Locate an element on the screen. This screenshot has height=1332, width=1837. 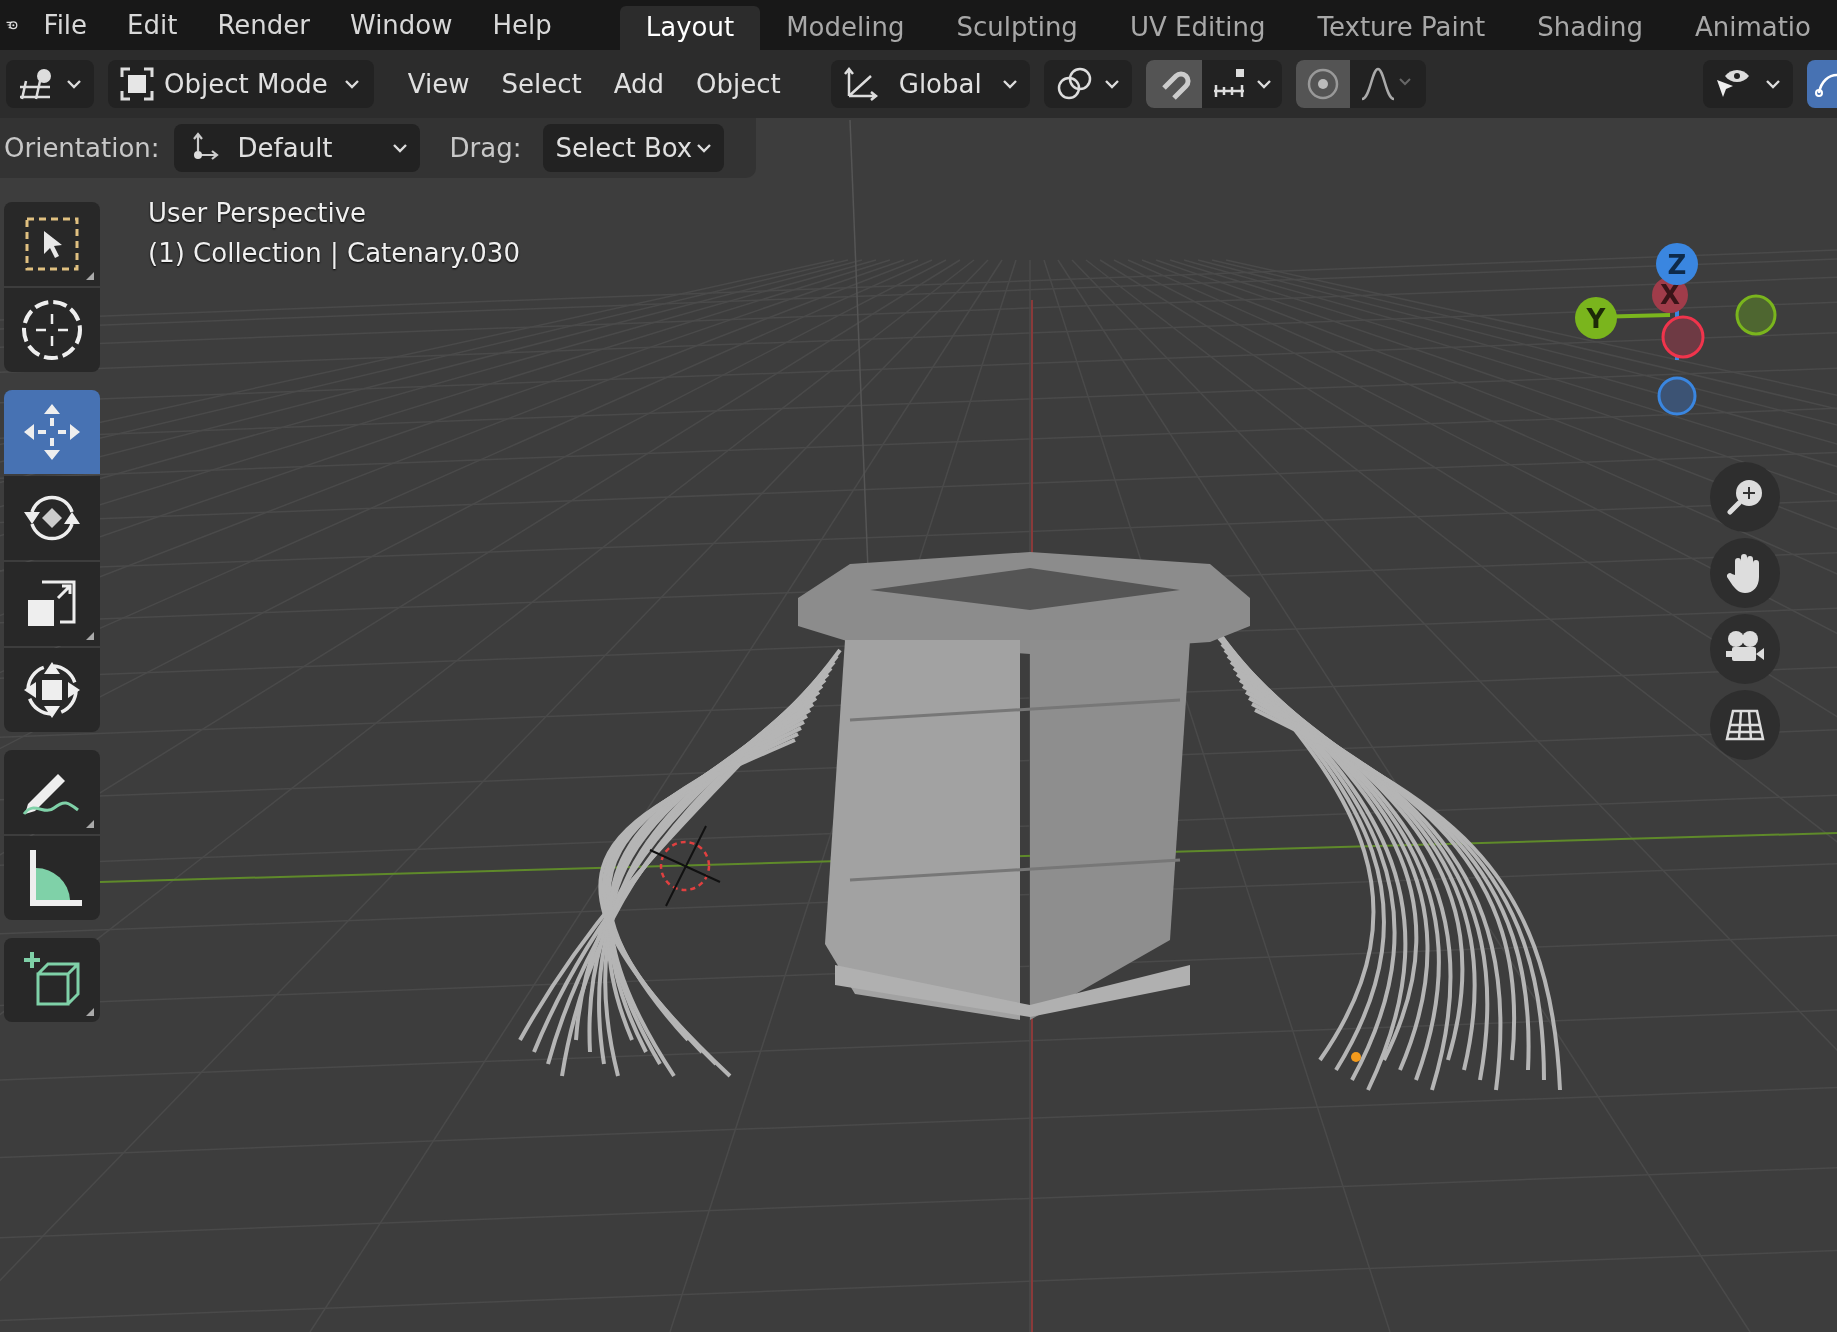
menu-item: Window is located at coordinates (401, 25).